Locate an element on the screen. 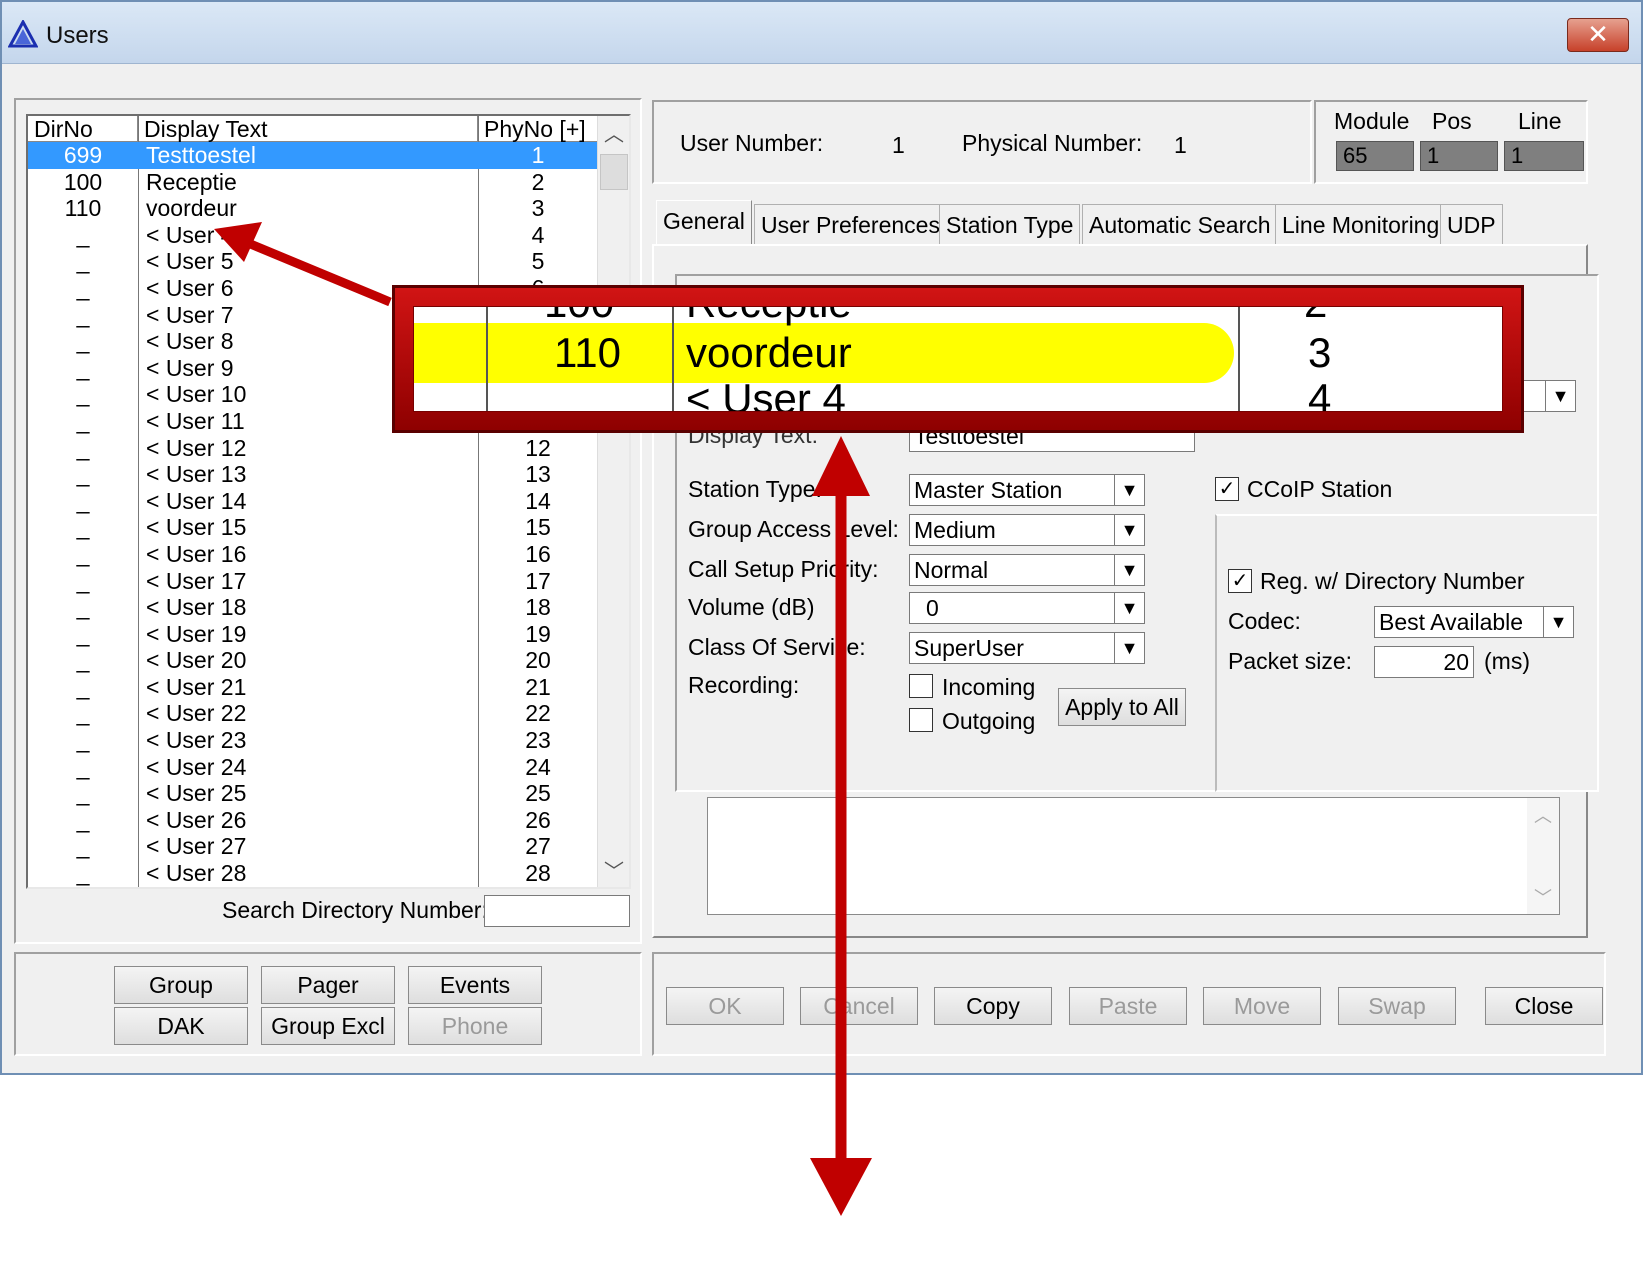 Image resolution: width=1643 pixels, height=1274 pixels. tab-udp: UDP is located at coordinates (1471, 224).